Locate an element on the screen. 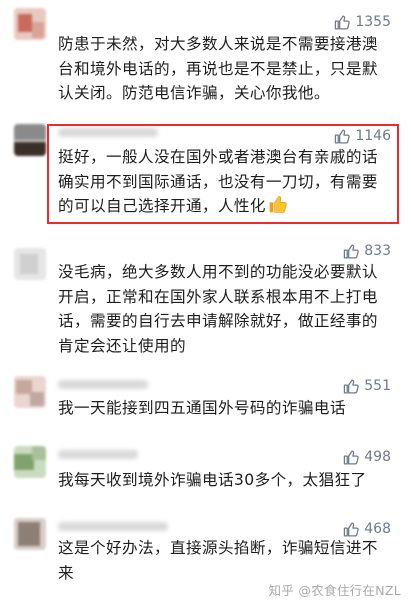 The height and width of the screenshot is (608, 411). comment-text: 我每天收到境外诈骗电话30多个，太猖狂了 is located at coordinates (212, 480).